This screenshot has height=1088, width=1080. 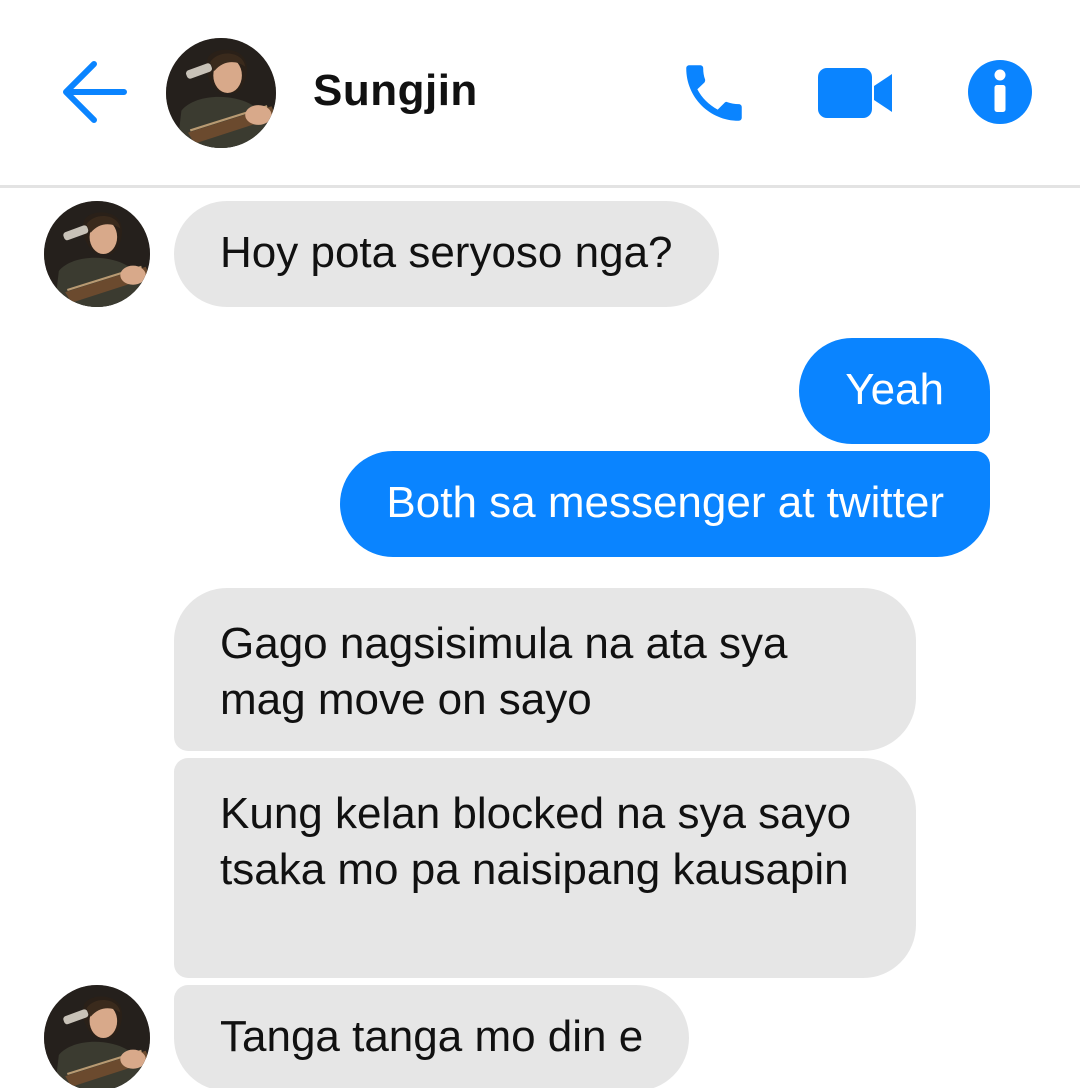 I want to click on message-bubble-incoming: Tanga tanga mo din e, so click(x=432, y=1036).